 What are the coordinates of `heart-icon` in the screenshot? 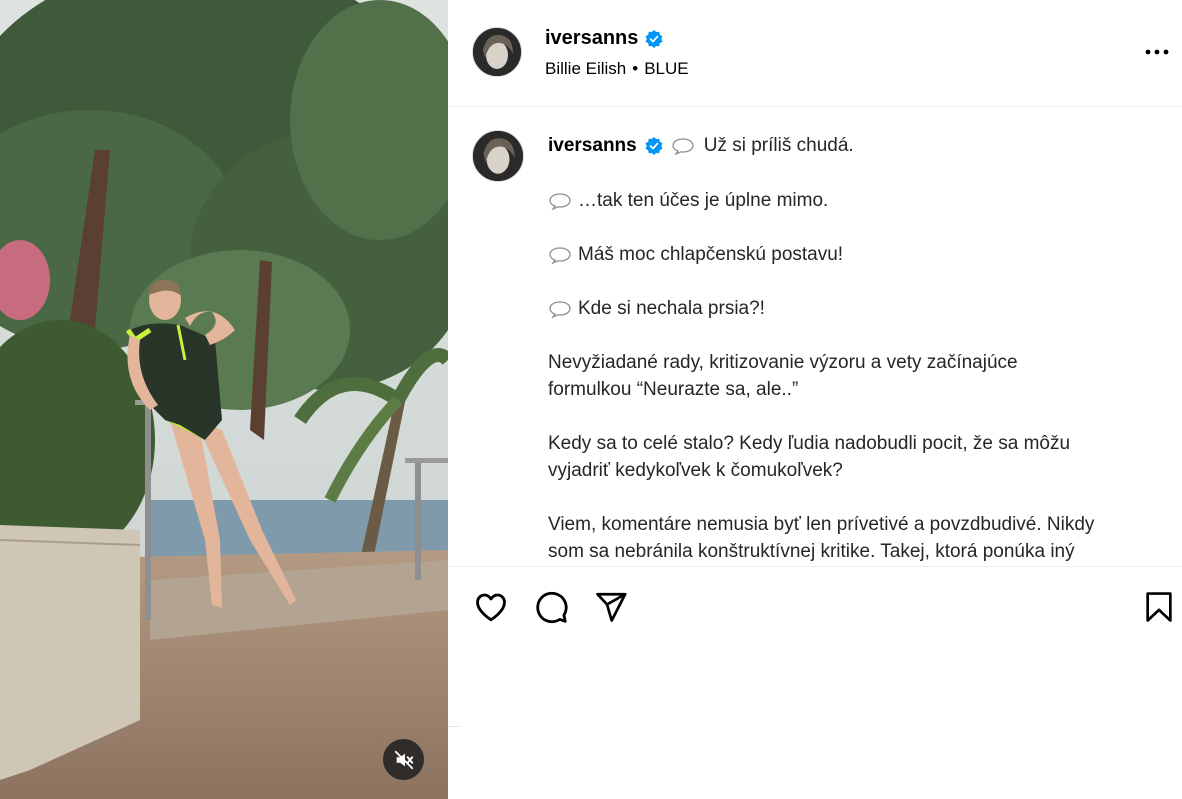 It's located at (491, 607).